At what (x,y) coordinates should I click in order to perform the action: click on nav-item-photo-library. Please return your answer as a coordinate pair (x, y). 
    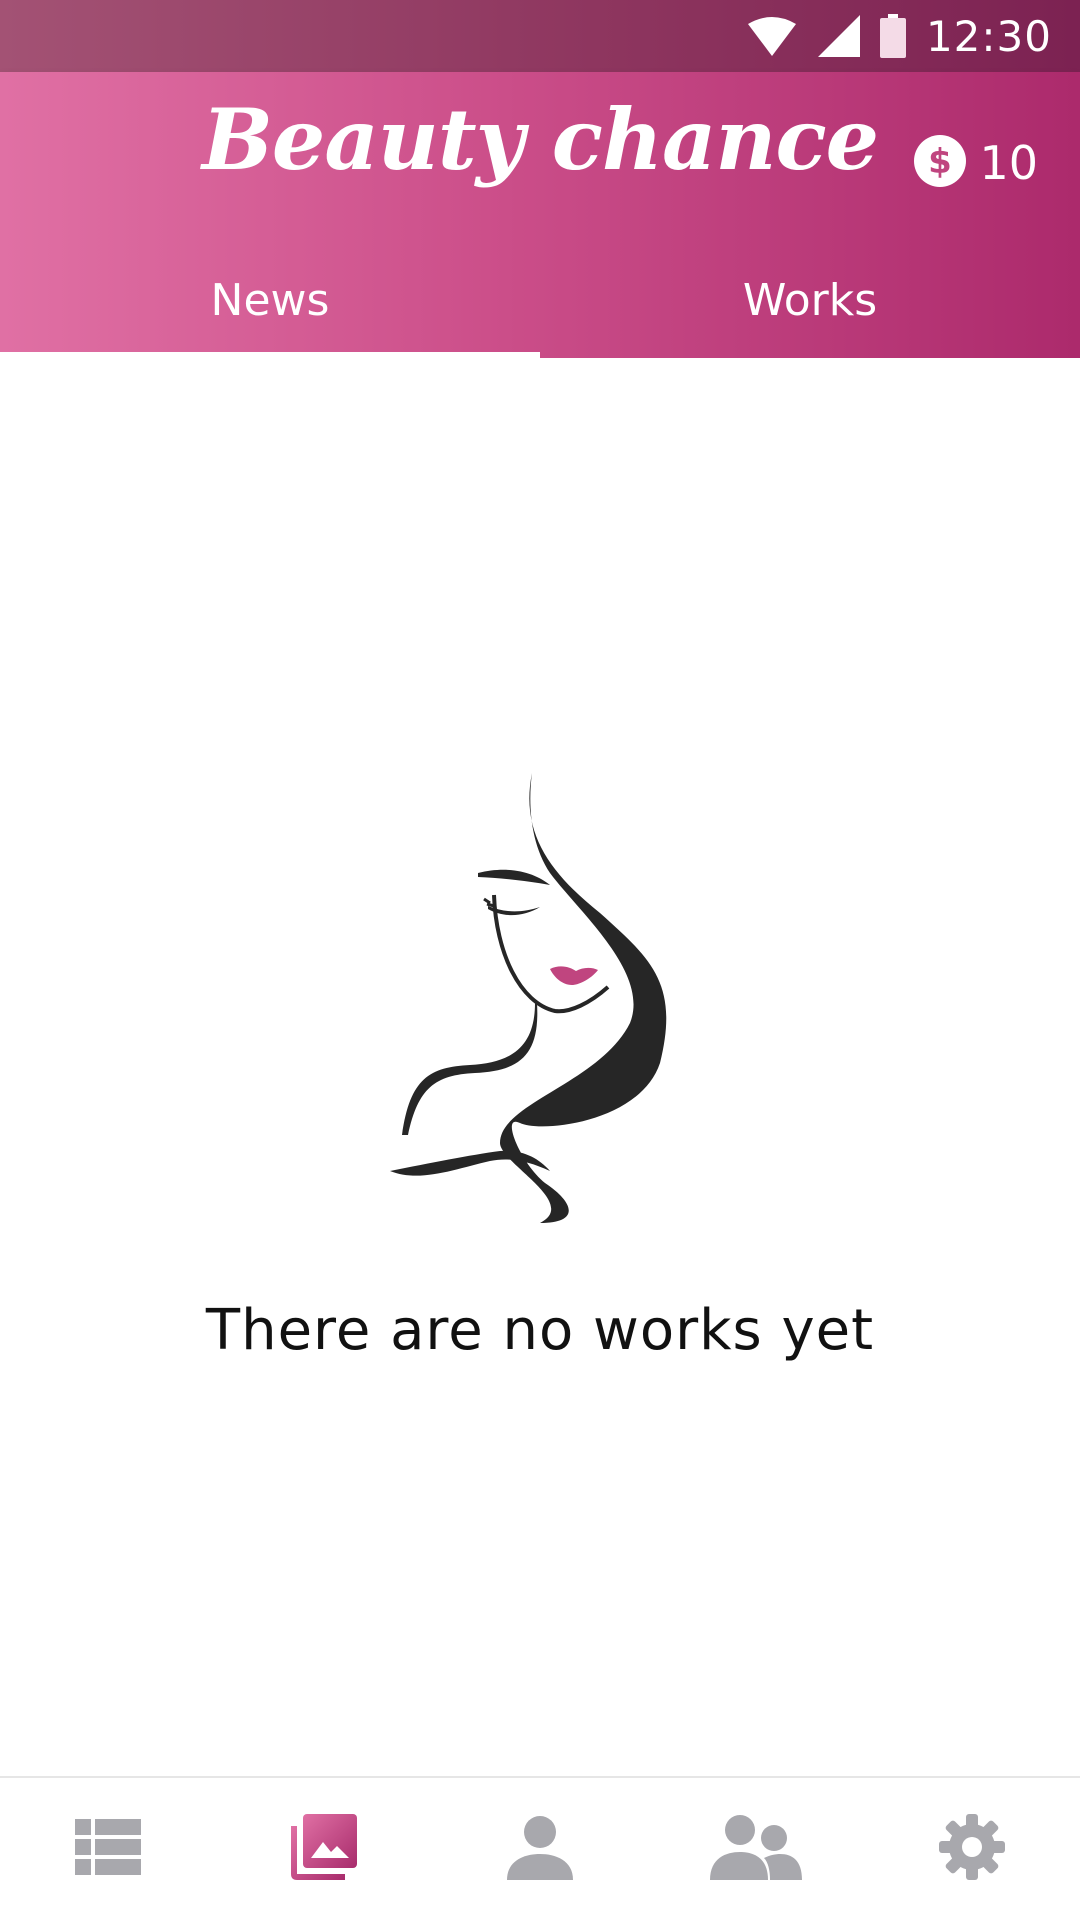
    Looking at the image, I should click on (324, 1849).